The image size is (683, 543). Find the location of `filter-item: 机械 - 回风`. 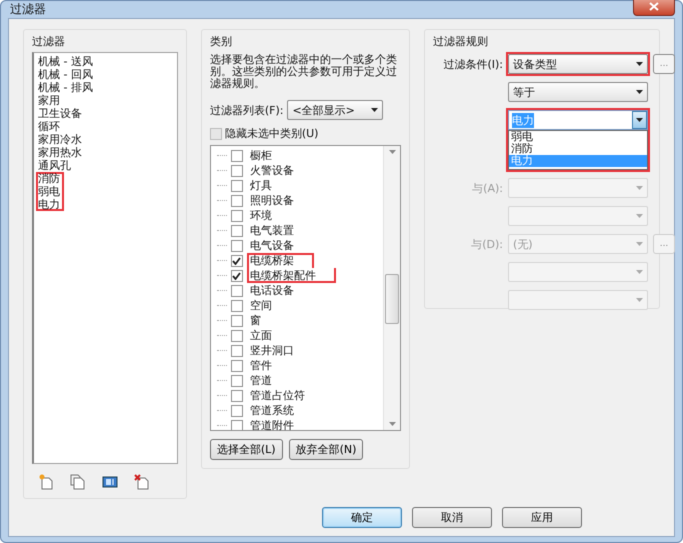

filter-item: 机械 - 回风 is located at coordinates (66, 74).